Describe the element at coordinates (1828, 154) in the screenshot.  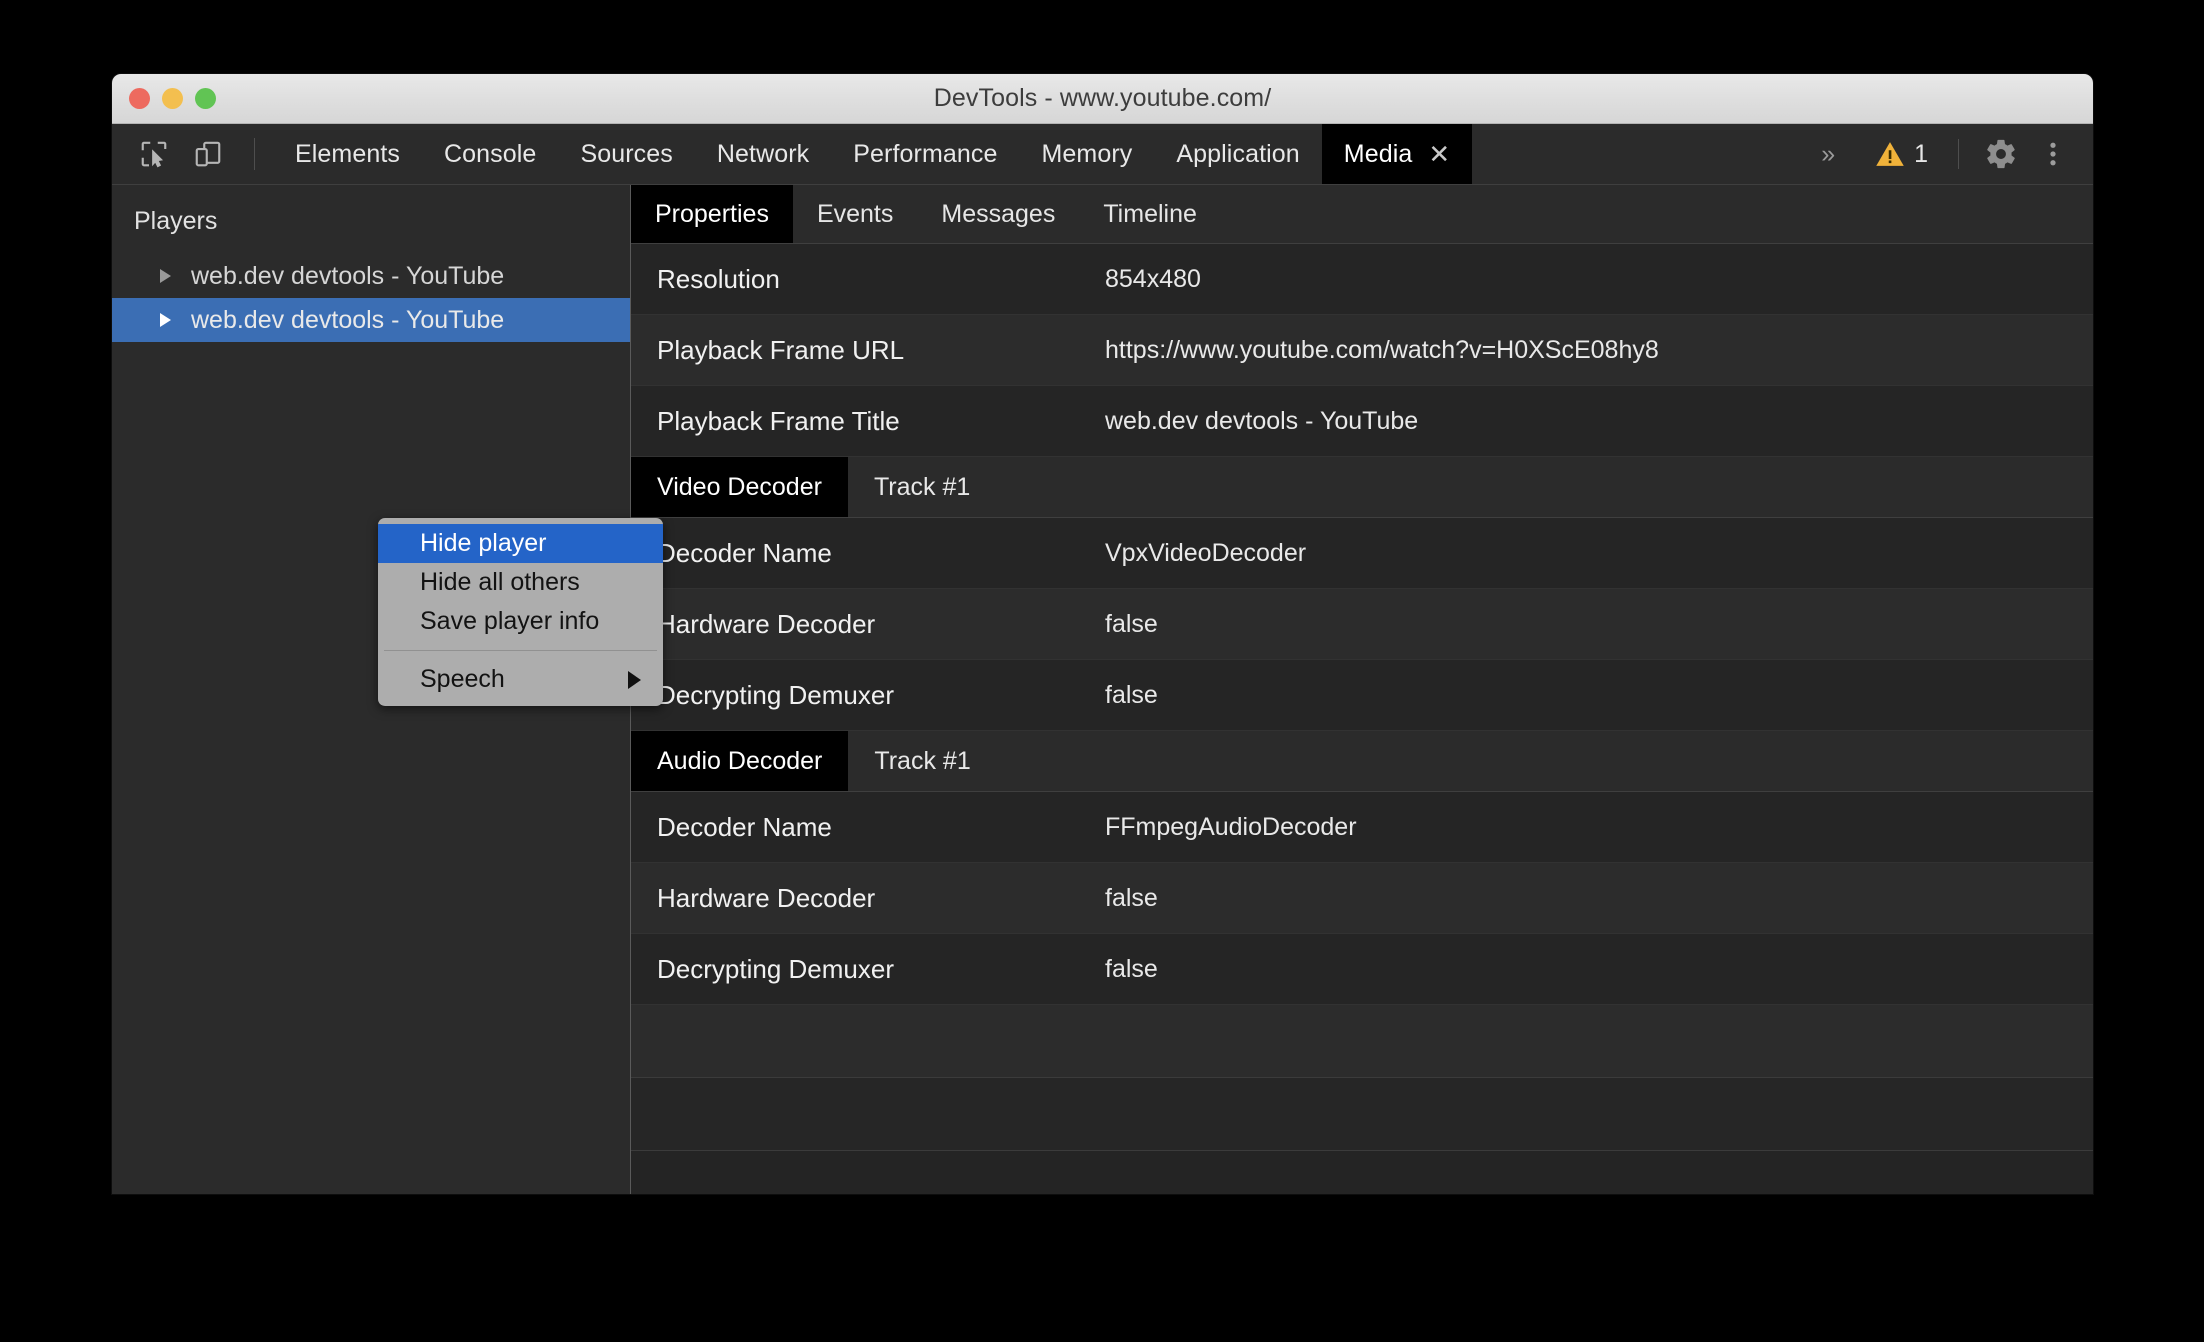
I see `more-tabs-icon: »` at that location.